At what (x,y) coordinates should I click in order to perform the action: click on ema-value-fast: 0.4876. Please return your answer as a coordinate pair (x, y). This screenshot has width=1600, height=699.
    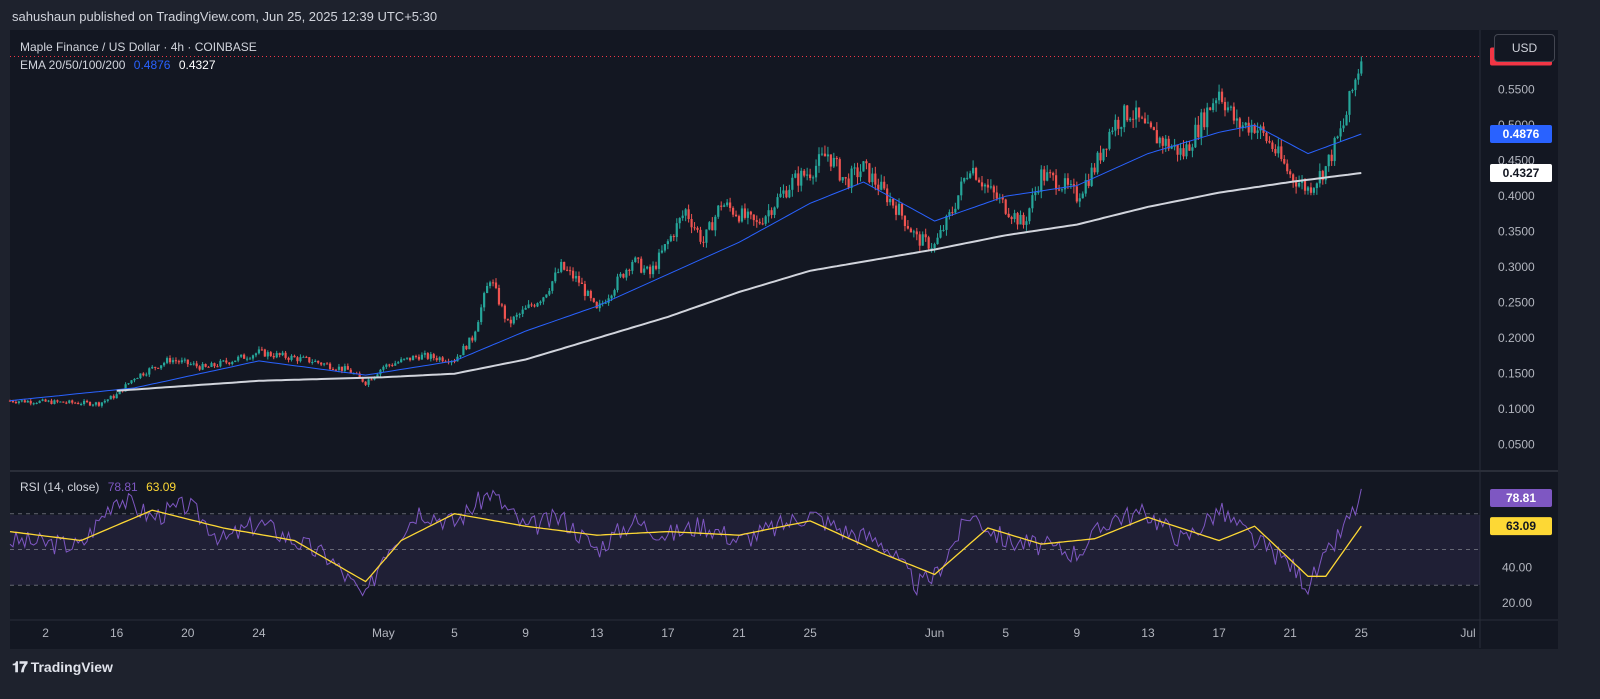
    Looking at the image, I should click on (152, 65).